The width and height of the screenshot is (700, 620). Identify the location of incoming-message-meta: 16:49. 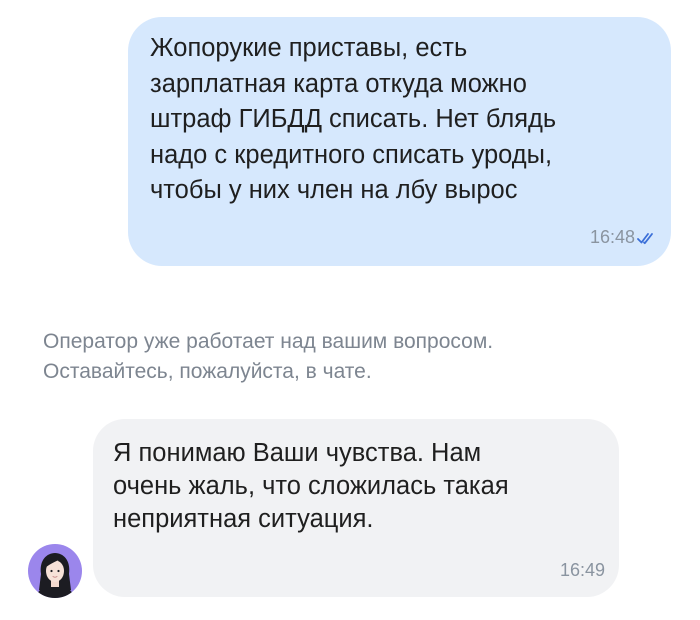
(582, 570).